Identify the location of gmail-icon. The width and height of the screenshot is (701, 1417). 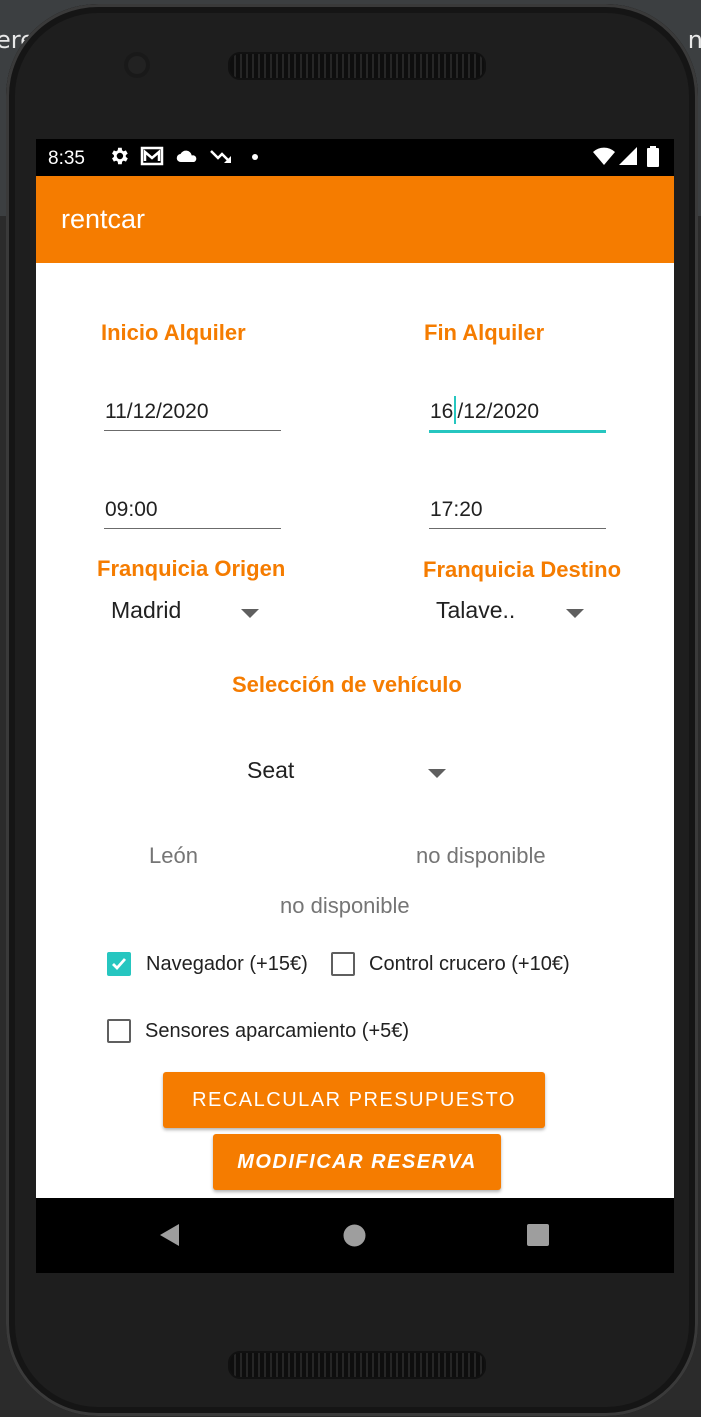
(152, 156).